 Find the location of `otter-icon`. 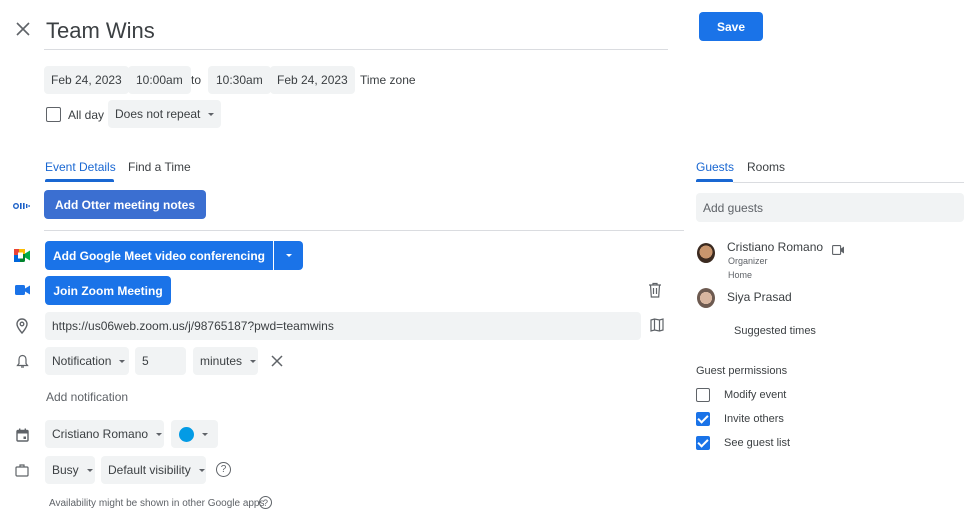

otter-icon is located at coordinates (22, 206).